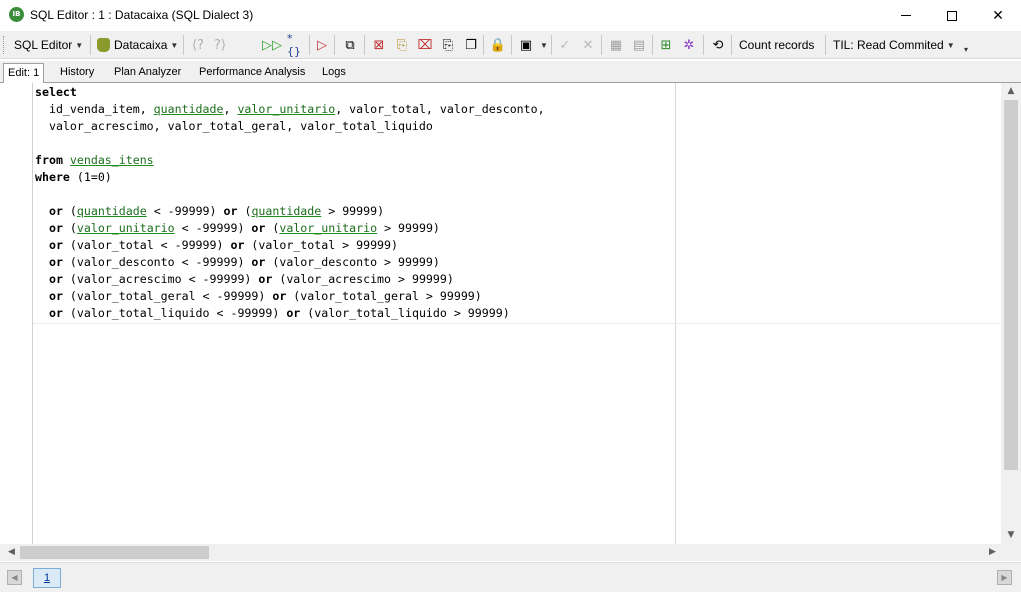  I want to click on vertical-scroll-thumb, so click(1011, 285).